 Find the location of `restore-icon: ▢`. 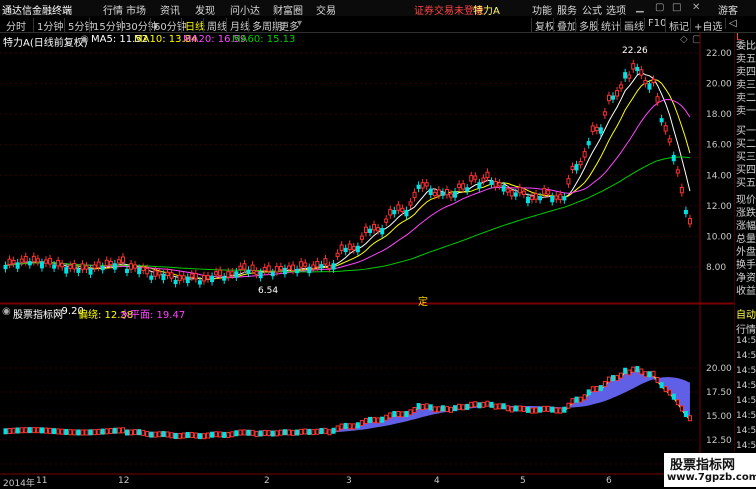

restore-icon: ▢ is located at coordinates (659, 7).